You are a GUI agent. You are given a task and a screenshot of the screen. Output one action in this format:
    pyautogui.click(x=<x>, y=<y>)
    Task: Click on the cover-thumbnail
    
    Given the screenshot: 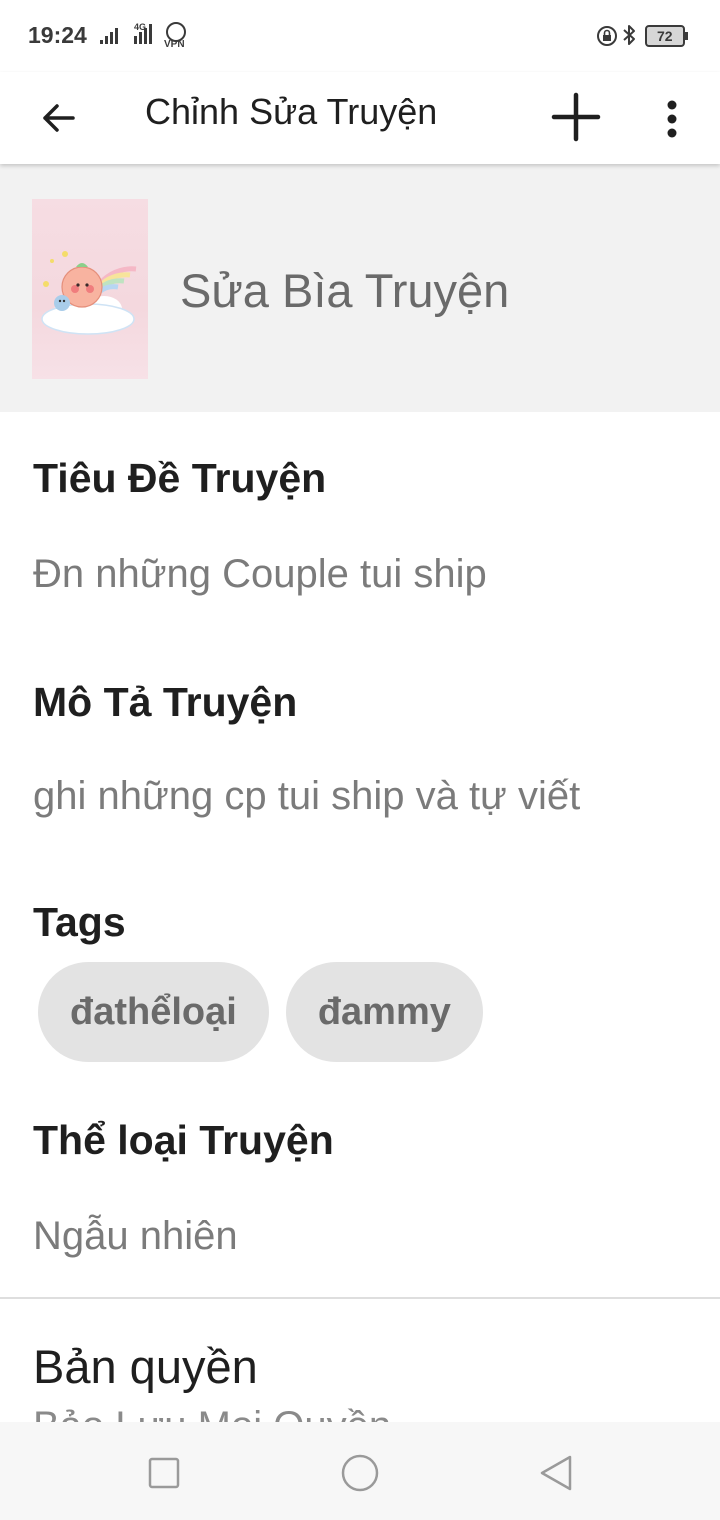 What is the action you would take?
    pyautogui.click(x=90, y=289)
    